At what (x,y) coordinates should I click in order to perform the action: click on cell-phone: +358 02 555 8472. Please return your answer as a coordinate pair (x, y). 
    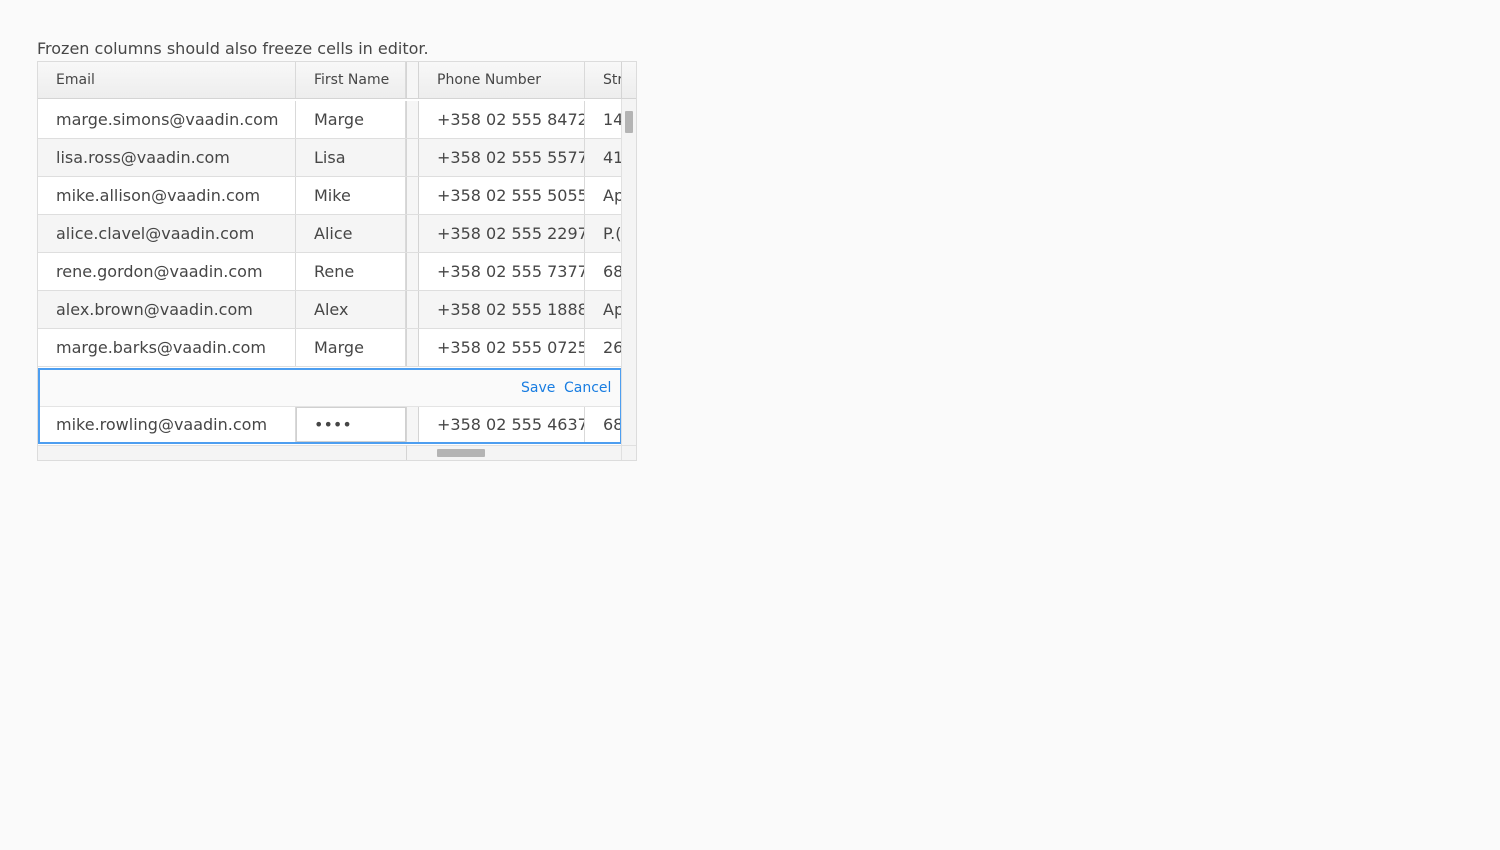
    Looking at the image, I should click on (502, 119).